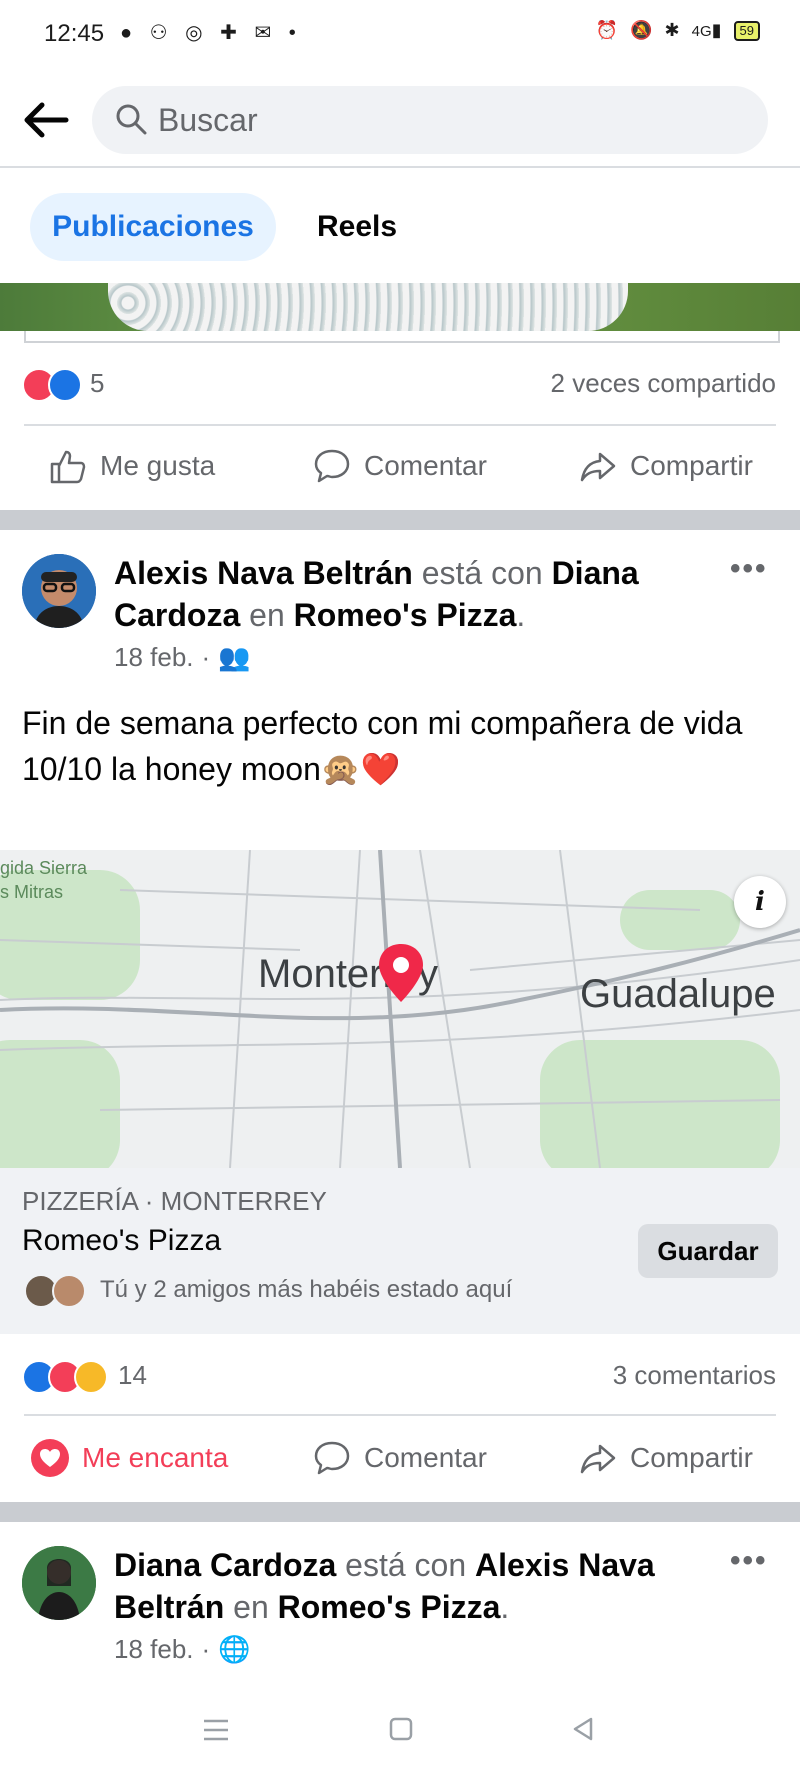  What do you see at coordinates (46, 120) in the screenshot?
I see `back-arrow-icon` at bounding box center [46, 120].